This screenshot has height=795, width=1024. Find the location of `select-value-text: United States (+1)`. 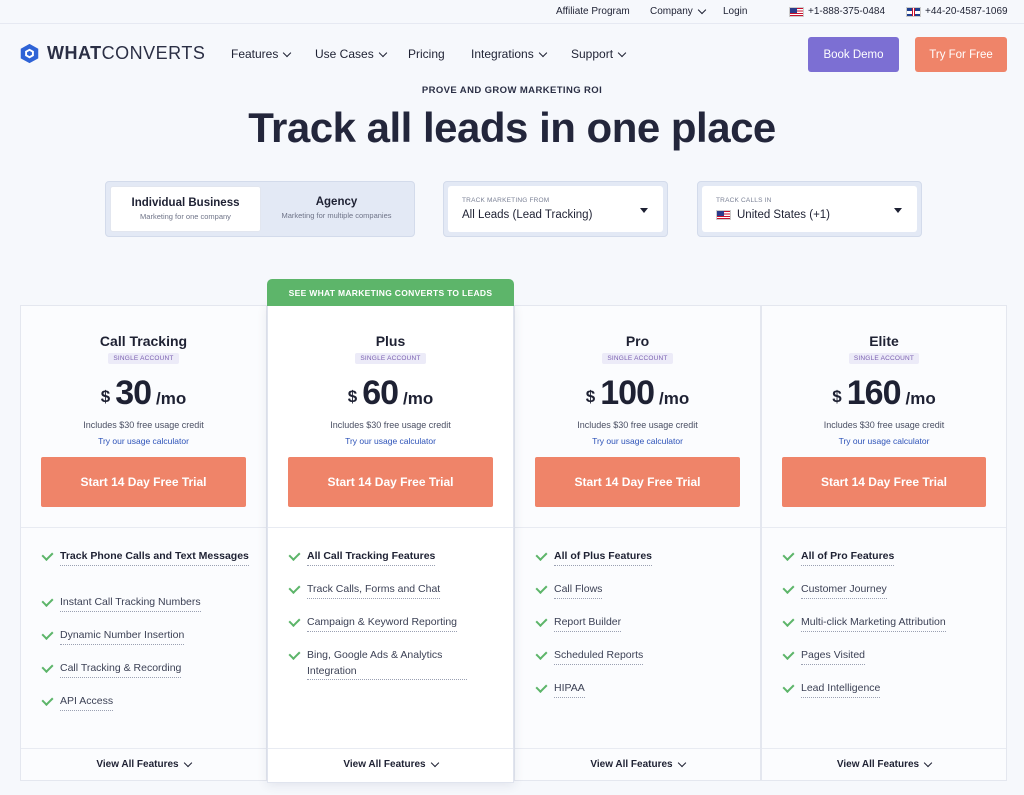

select-value-text: United States (+1) is located at coordinates (784, 215).